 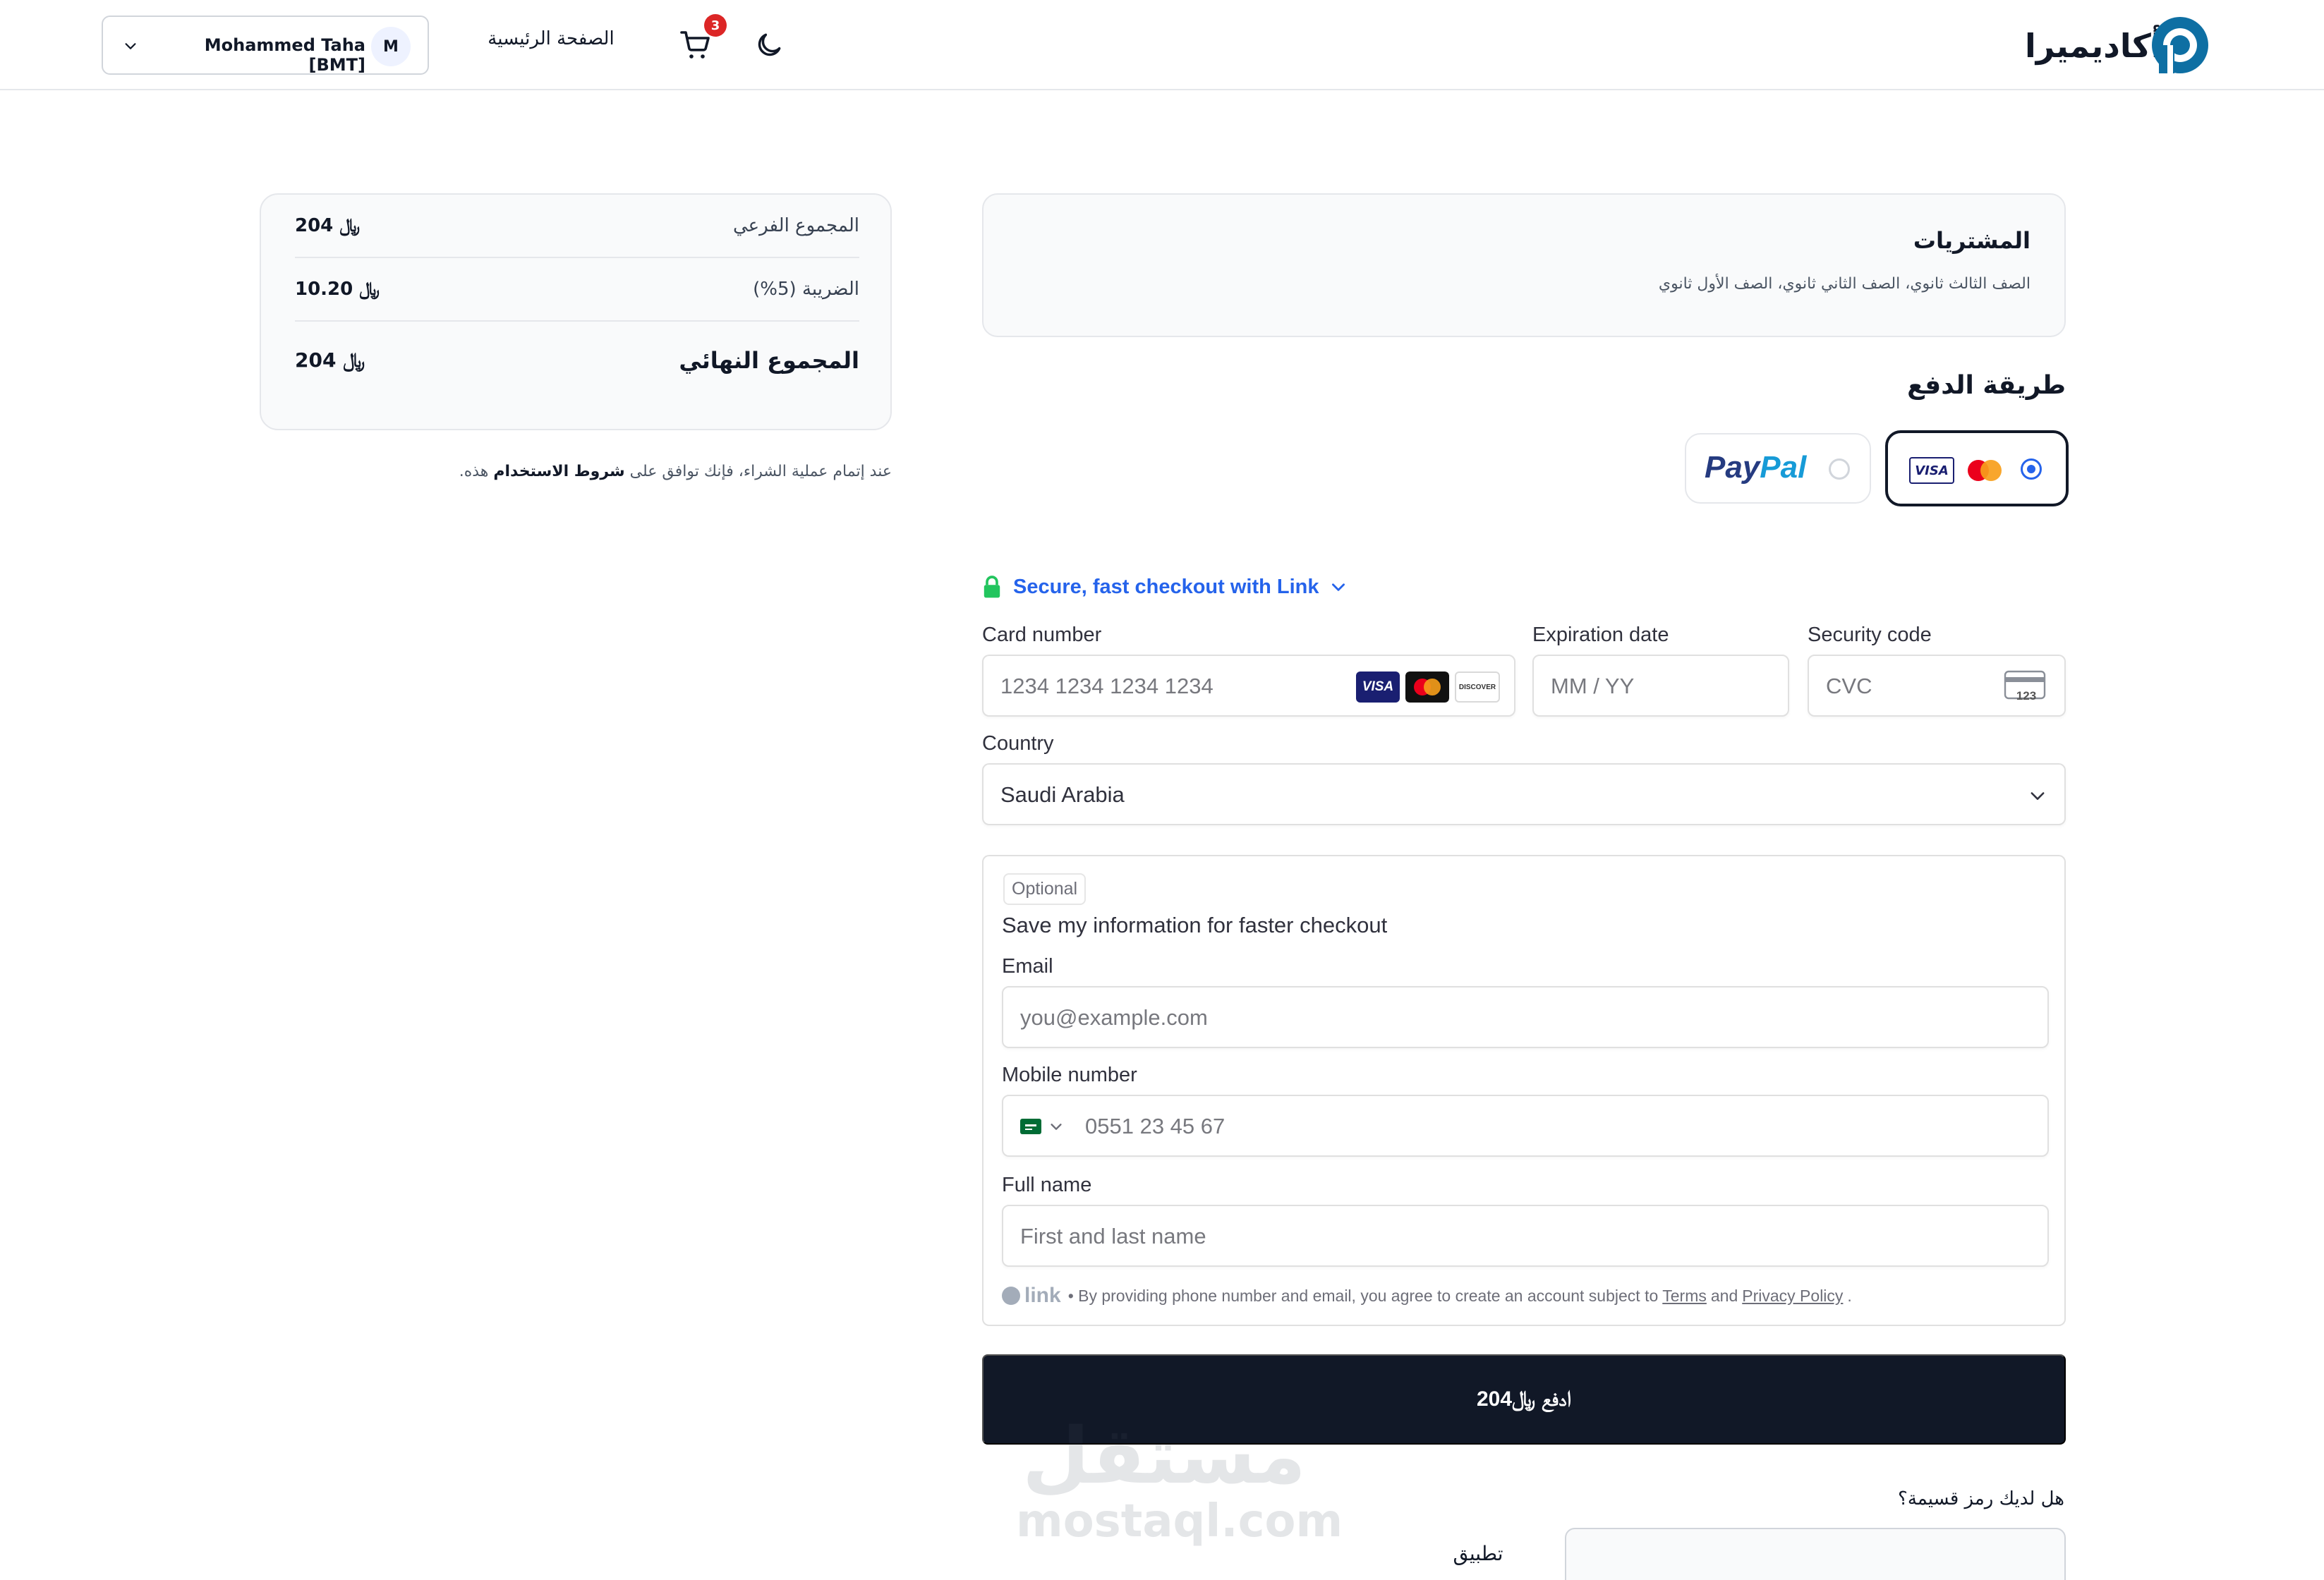 What do you see at coordinates (1030, 1127) in the screenshot?
I see `saudi-flag-icon` at bounding box center [1030, 1127].